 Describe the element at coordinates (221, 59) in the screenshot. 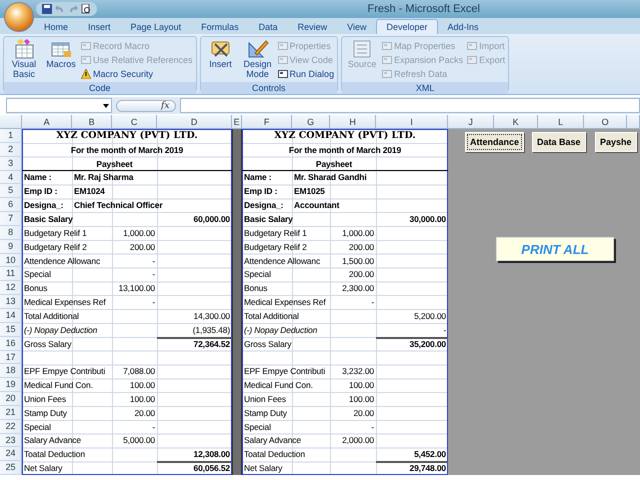

I see `ribbon-button: Insert` at that location.